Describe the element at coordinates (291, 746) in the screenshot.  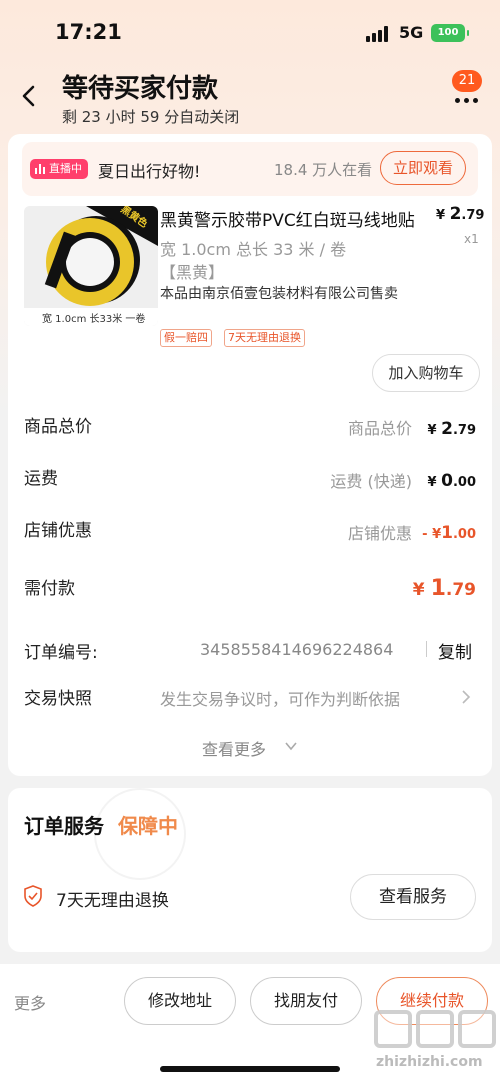
I see `chevron-down-icon` at that location.